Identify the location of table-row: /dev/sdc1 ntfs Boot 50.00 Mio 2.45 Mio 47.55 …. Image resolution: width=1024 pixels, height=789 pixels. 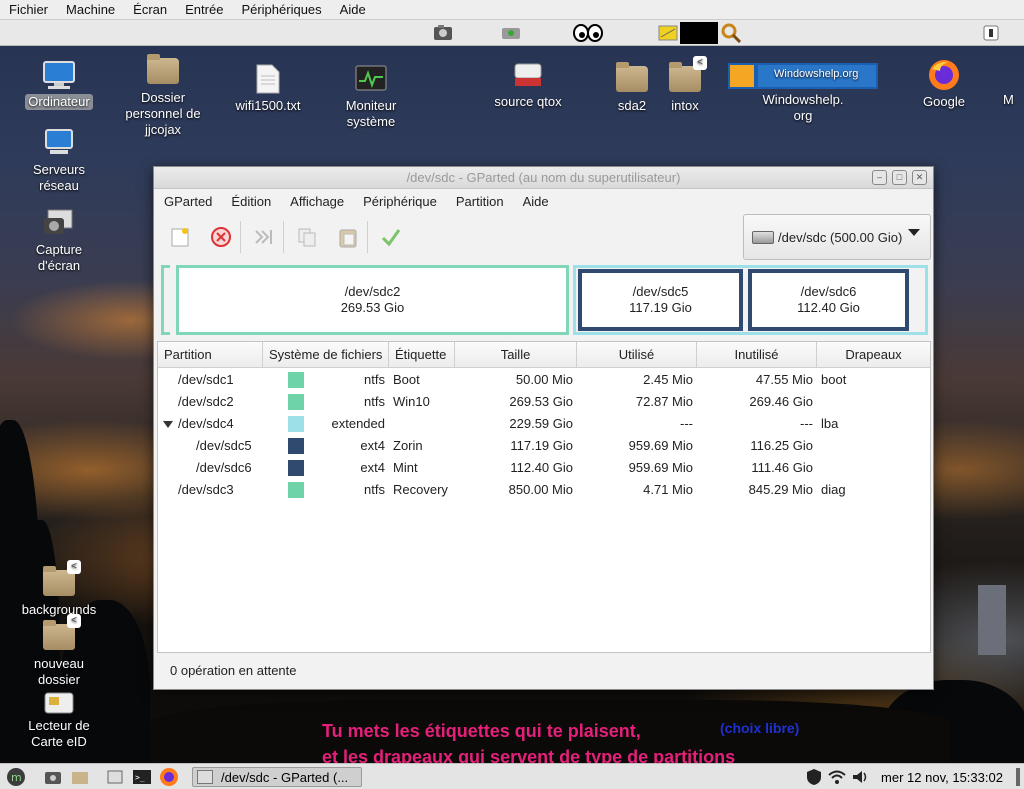
(544, 380).